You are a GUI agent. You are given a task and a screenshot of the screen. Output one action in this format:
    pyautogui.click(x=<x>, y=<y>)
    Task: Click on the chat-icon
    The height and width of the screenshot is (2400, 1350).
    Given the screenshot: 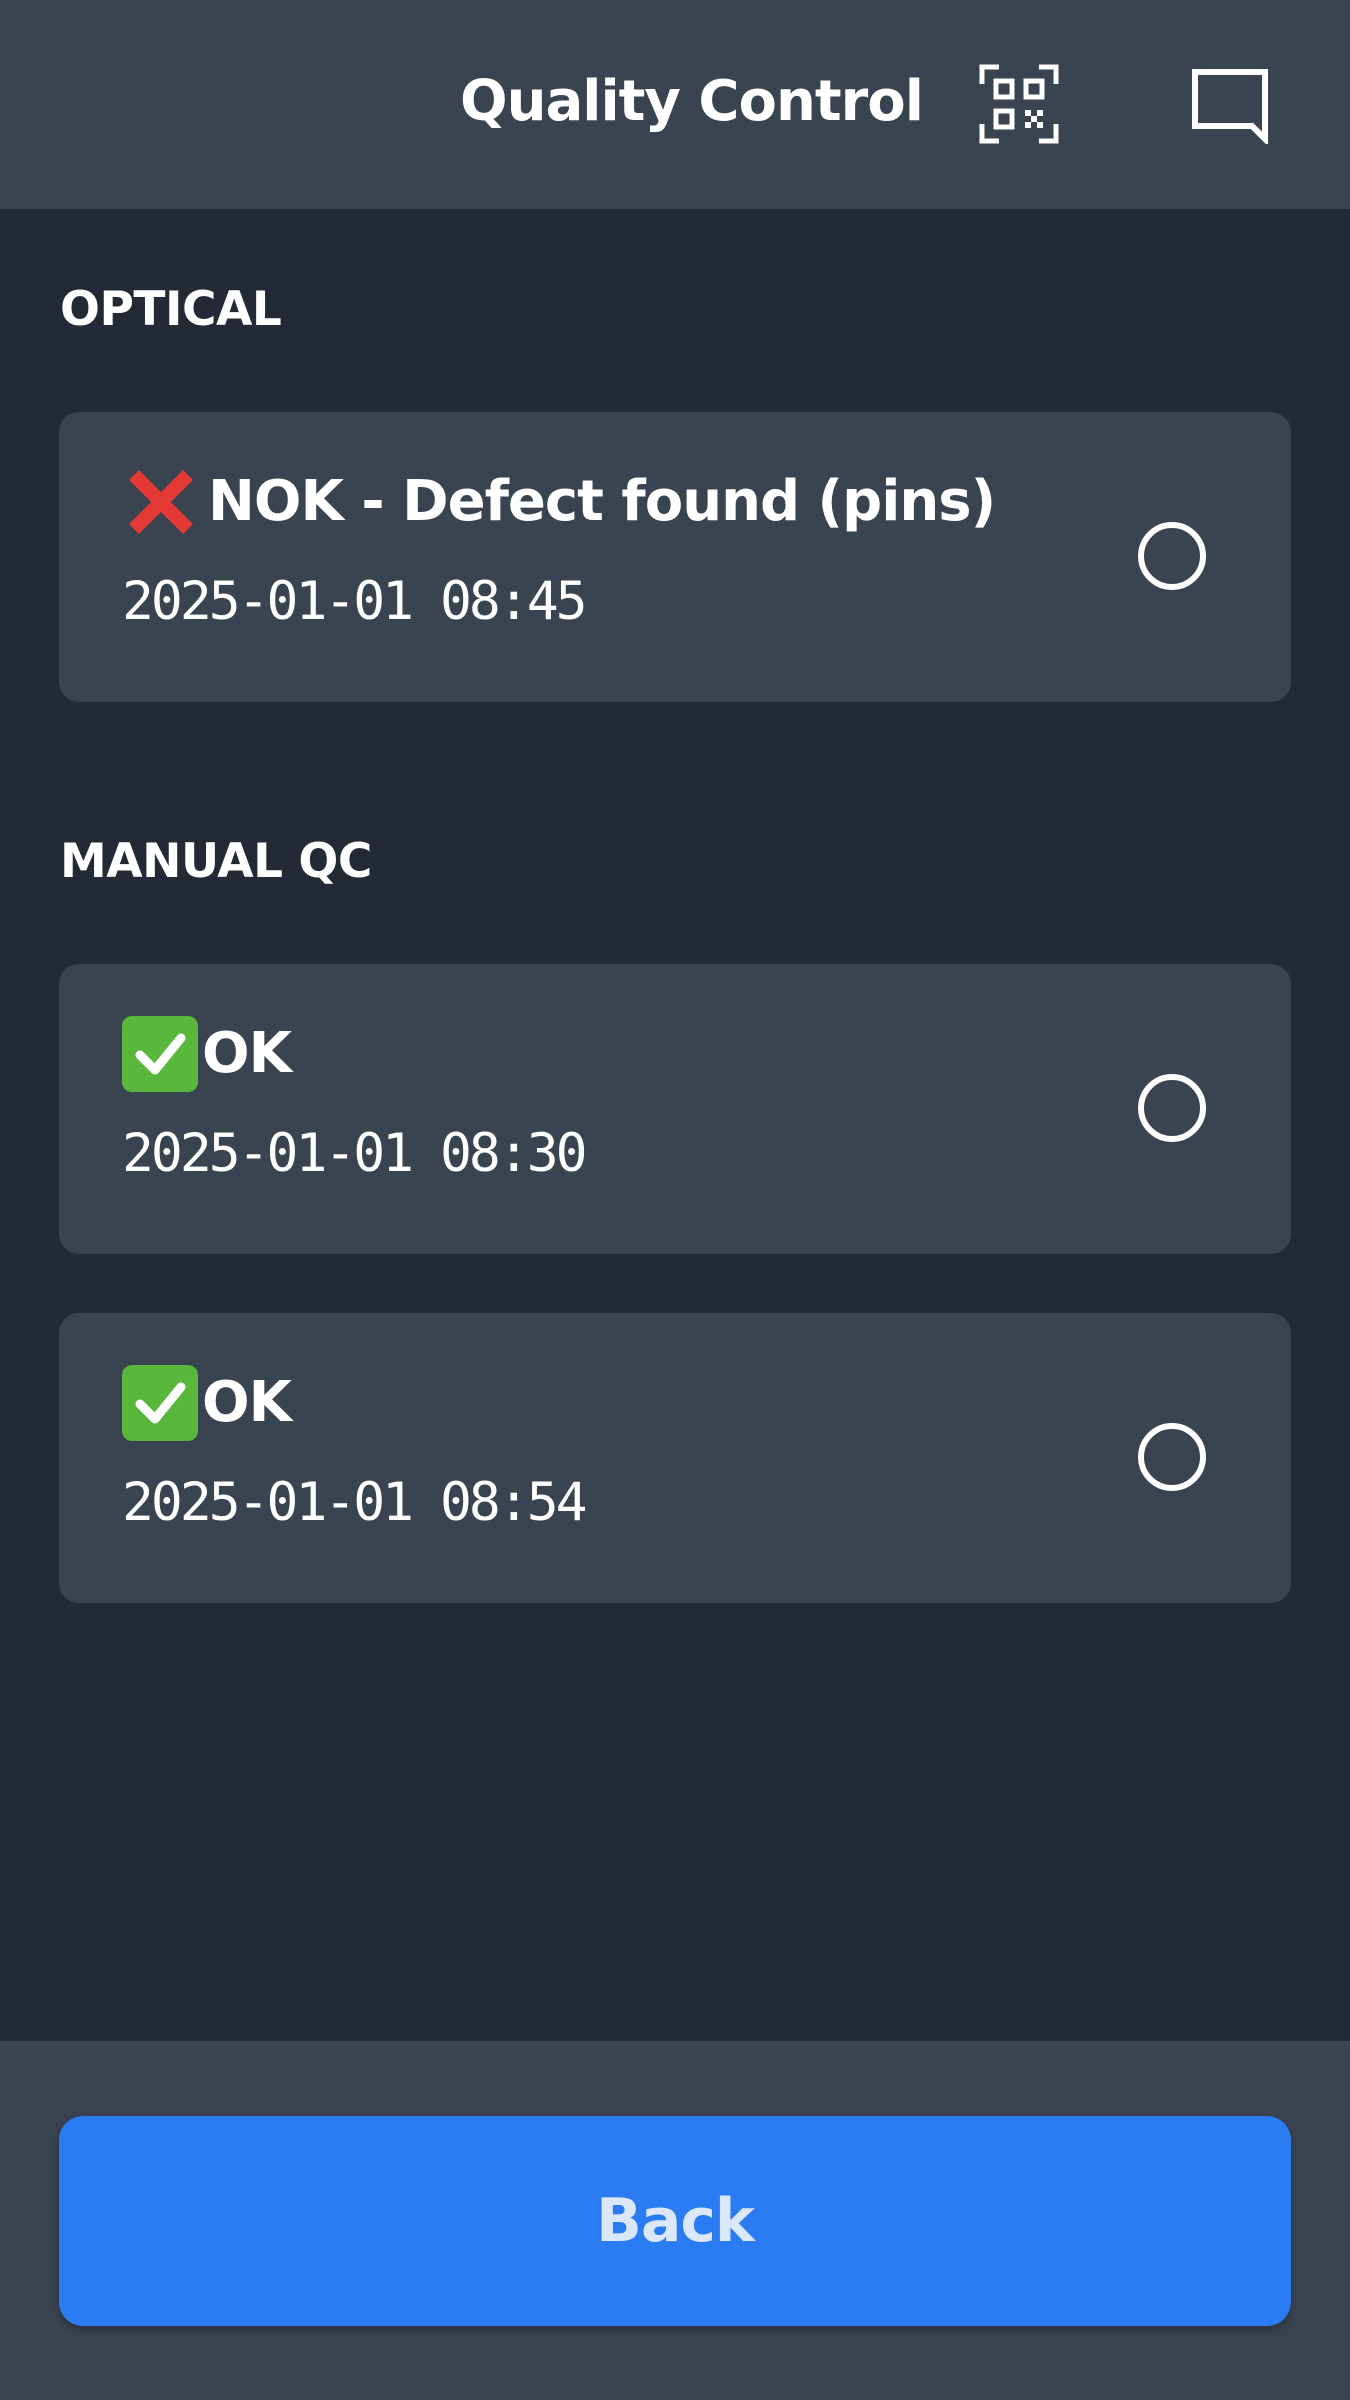 What is the action you would take?
    pyautogui.click(x=1230, y=106)
    